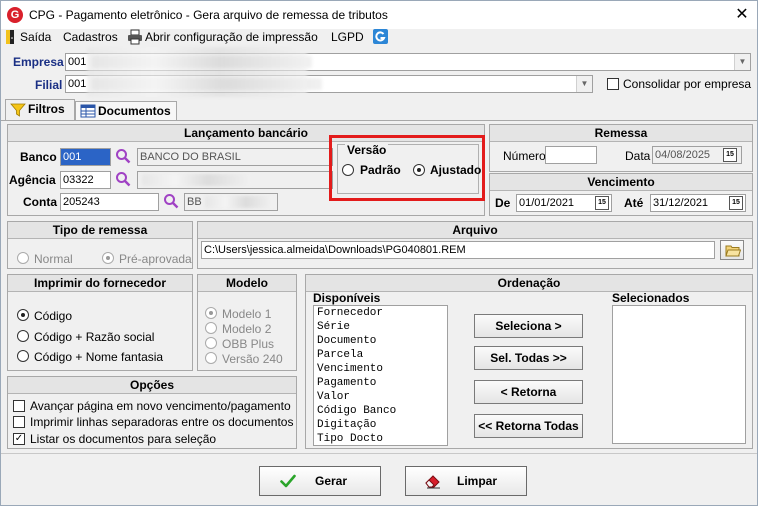  Describe the element at coordinates (211, 313) in the screenshot. I see `modelo-1-radio` at that location.